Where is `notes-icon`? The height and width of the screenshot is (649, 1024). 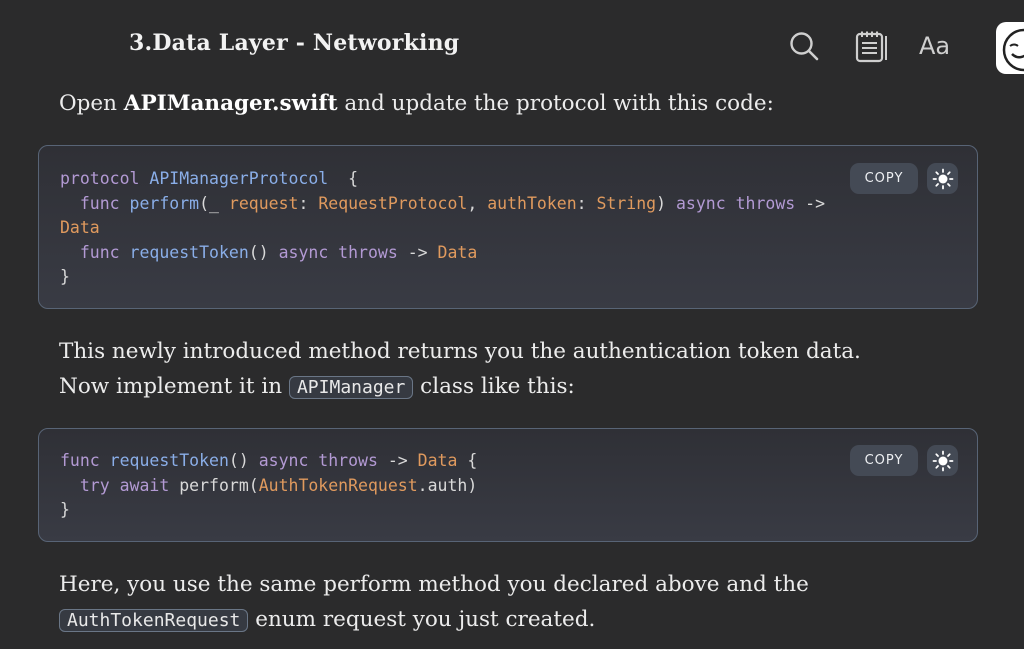
notes-icon is located at coordinates (871, 49).